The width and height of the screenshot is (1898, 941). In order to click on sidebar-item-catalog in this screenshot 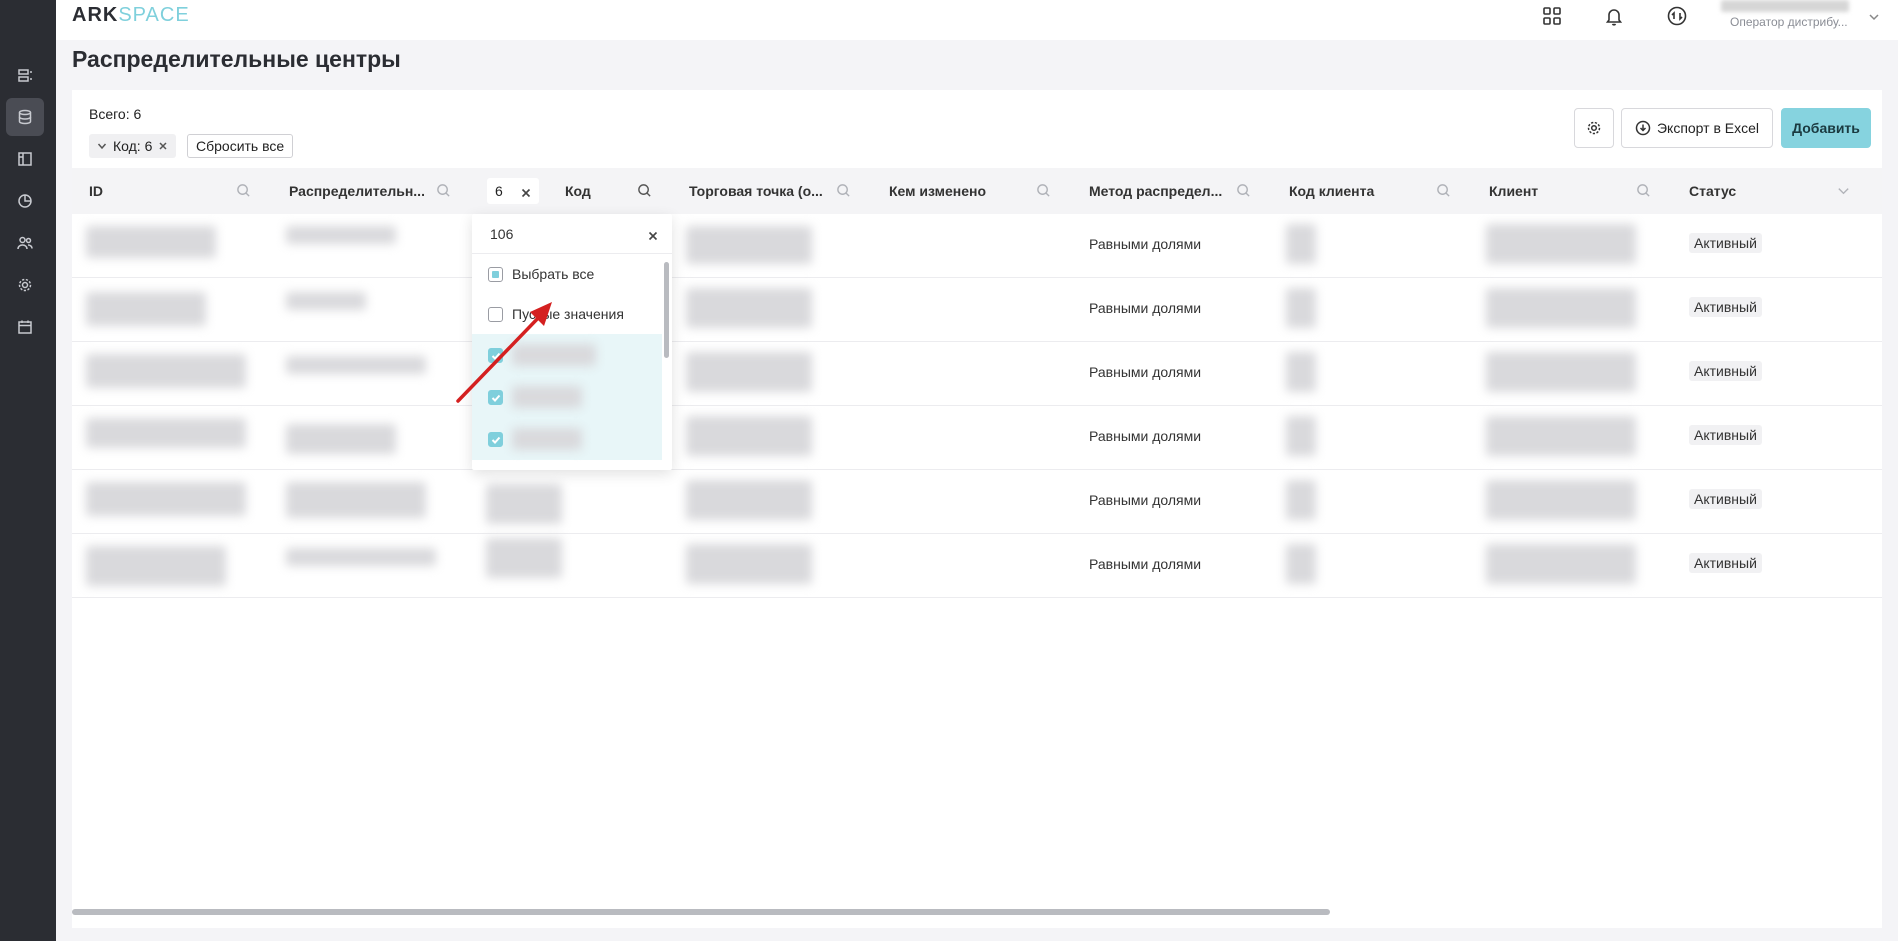, I will do `click(25, 76)`.